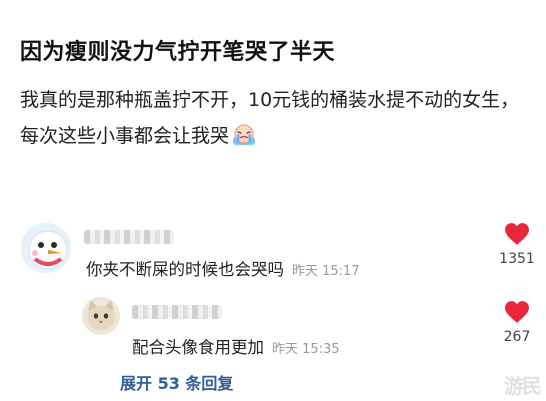 This screenshot has width=546, height=401. What do you see at coordinates (326, 271) in the screenshot?
I see `comment-time: 昨天 15:17` at bounding box center [326, 271].